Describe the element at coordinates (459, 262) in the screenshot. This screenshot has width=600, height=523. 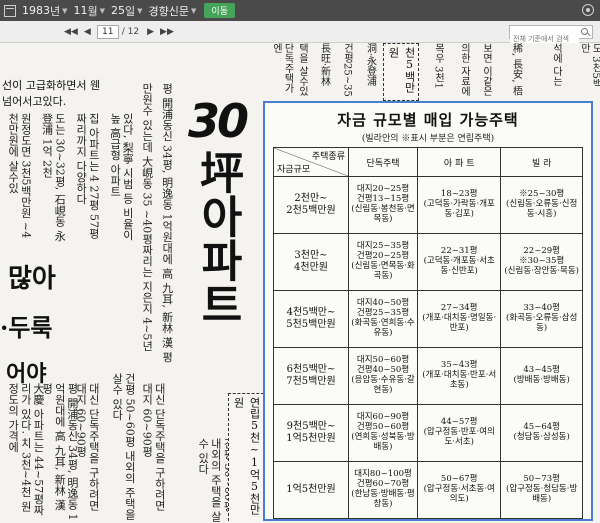
I see `apartment-cell: 22~31평 (고덕동·개포동·서초동·신반포)` at that location.